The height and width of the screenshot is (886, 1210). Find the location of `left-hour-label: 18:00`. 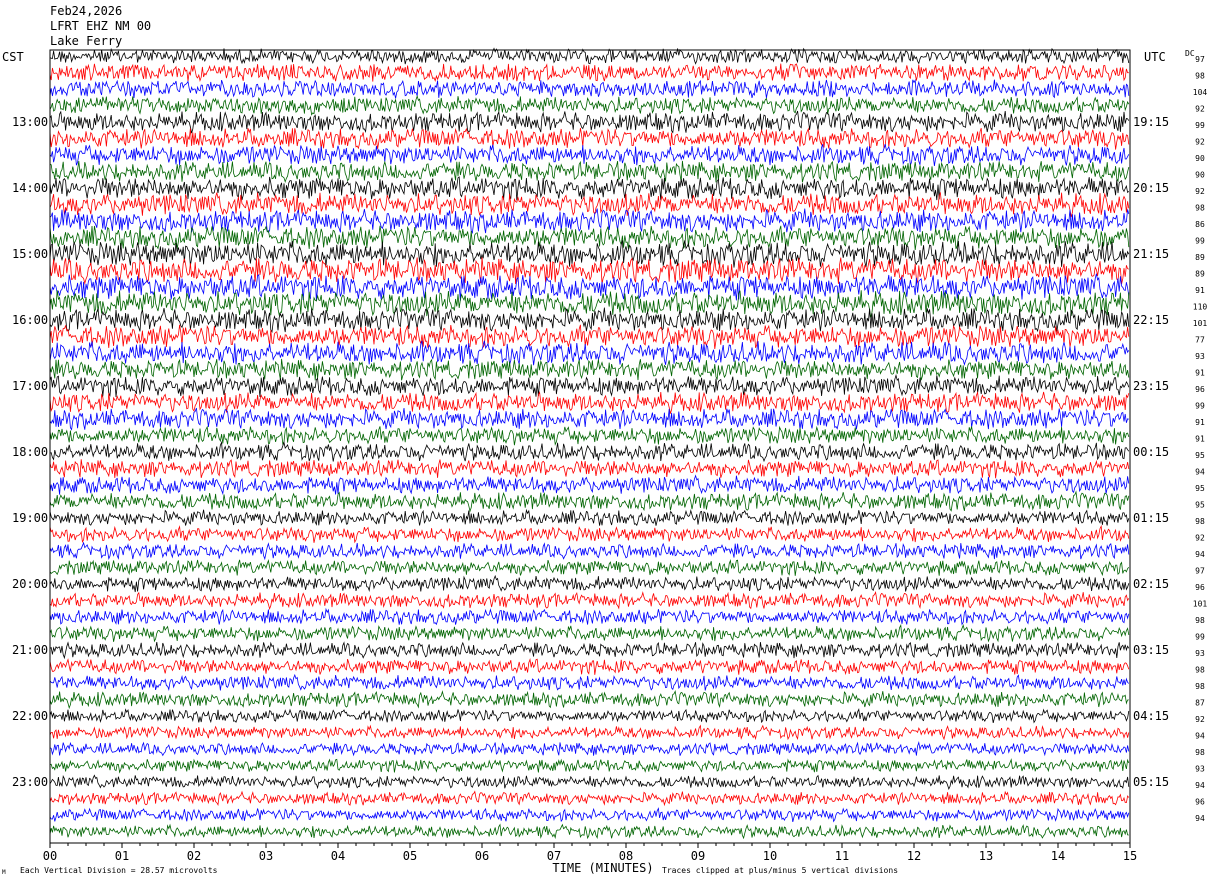

left-hour-label: 18:00 is located at coordinates (30, 452).